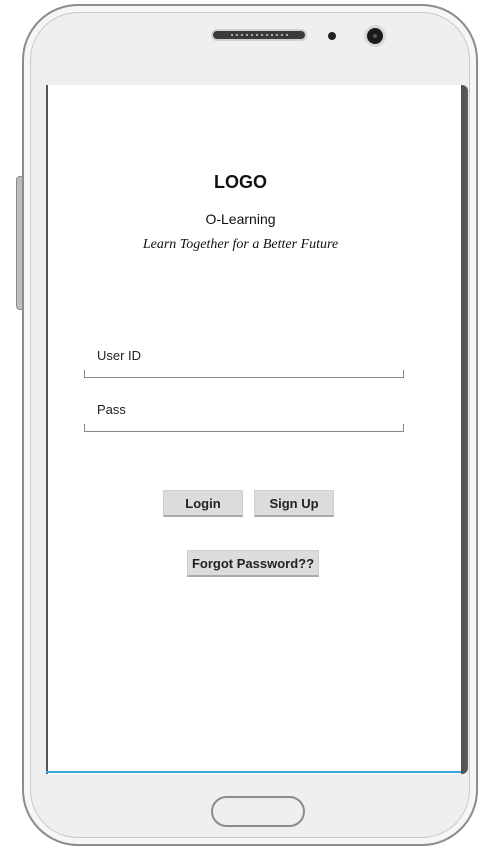  Describe the element at coordinates (244, 374) in the screenshot. I see `user-id-input` at that location.